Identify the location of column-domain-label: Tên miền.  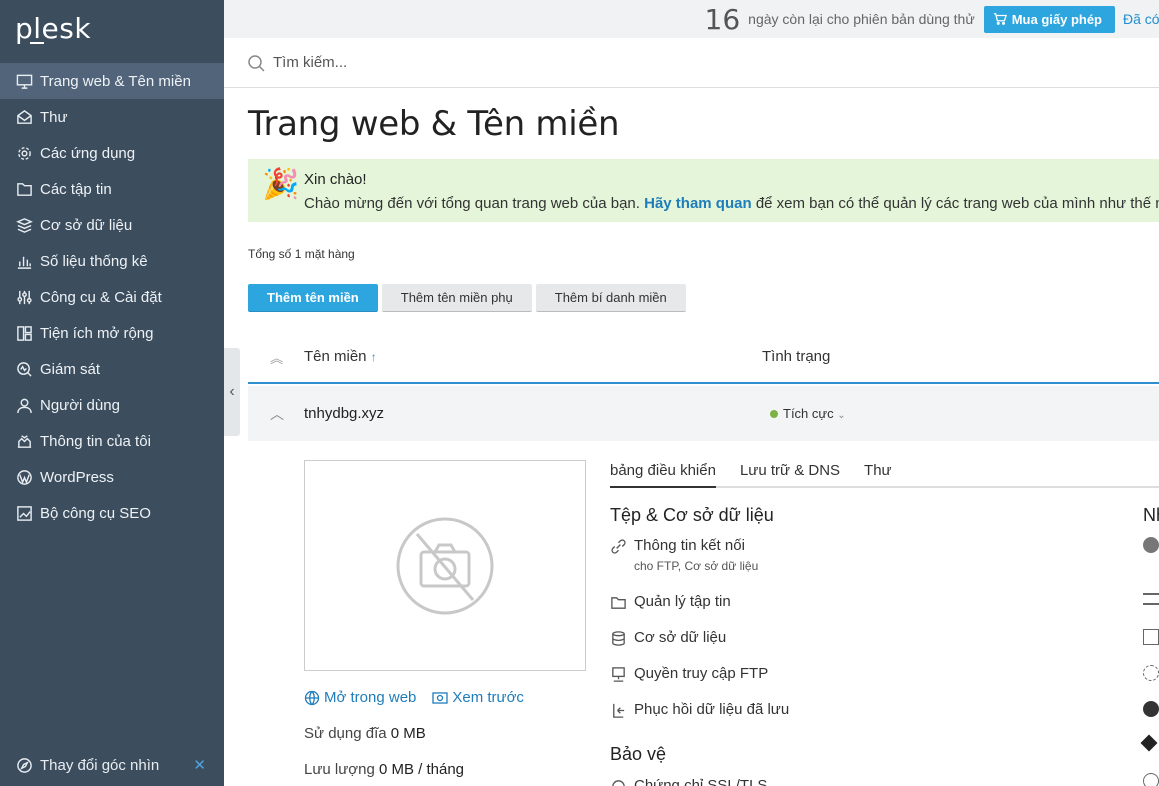
(335, 356).